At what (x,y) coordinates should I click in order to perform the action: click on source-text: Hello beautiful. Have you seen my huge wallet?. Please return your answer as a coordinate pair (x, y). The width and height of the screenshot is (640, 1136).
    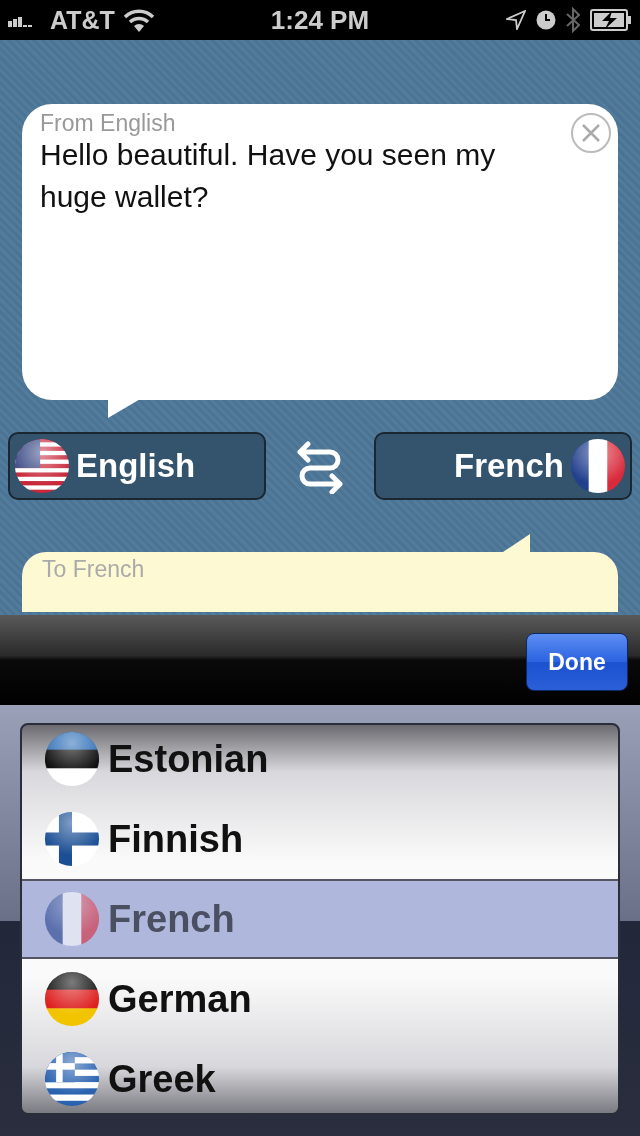
    Looking at the image, I should click on (268, 176).